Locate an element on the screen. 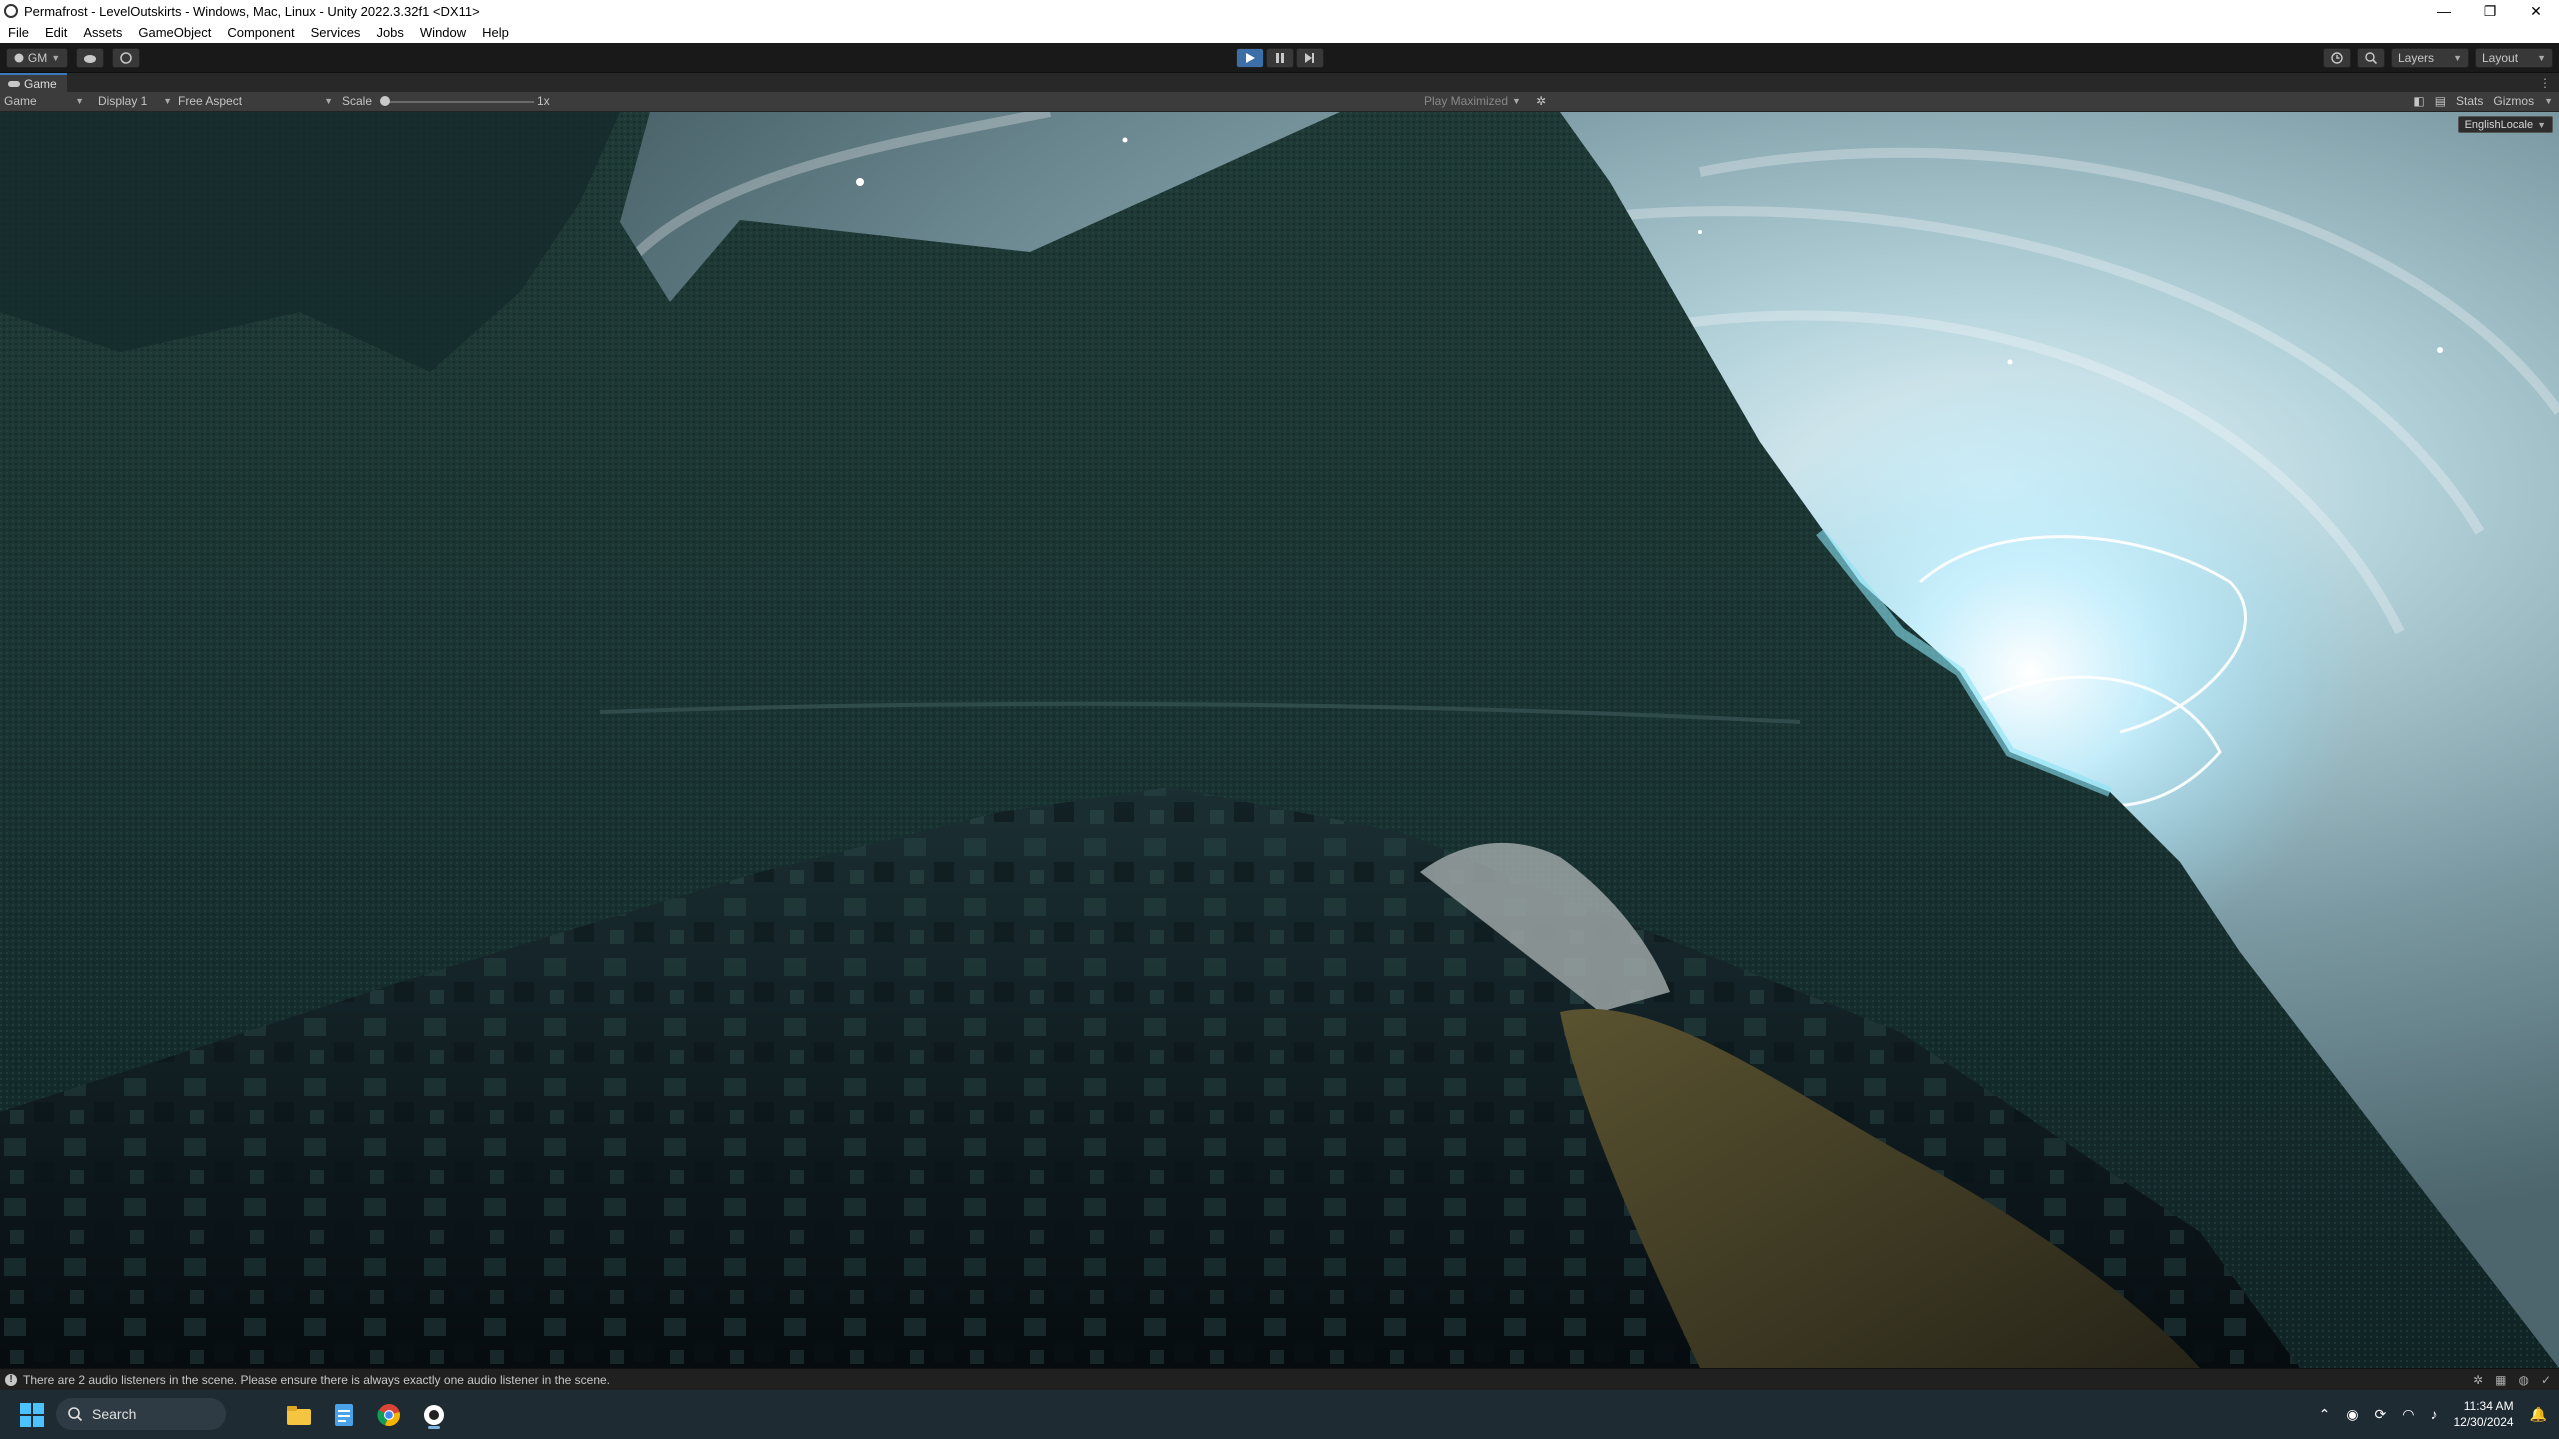  keyboard-icon: ▤ is located at coordinates (2440, 101).